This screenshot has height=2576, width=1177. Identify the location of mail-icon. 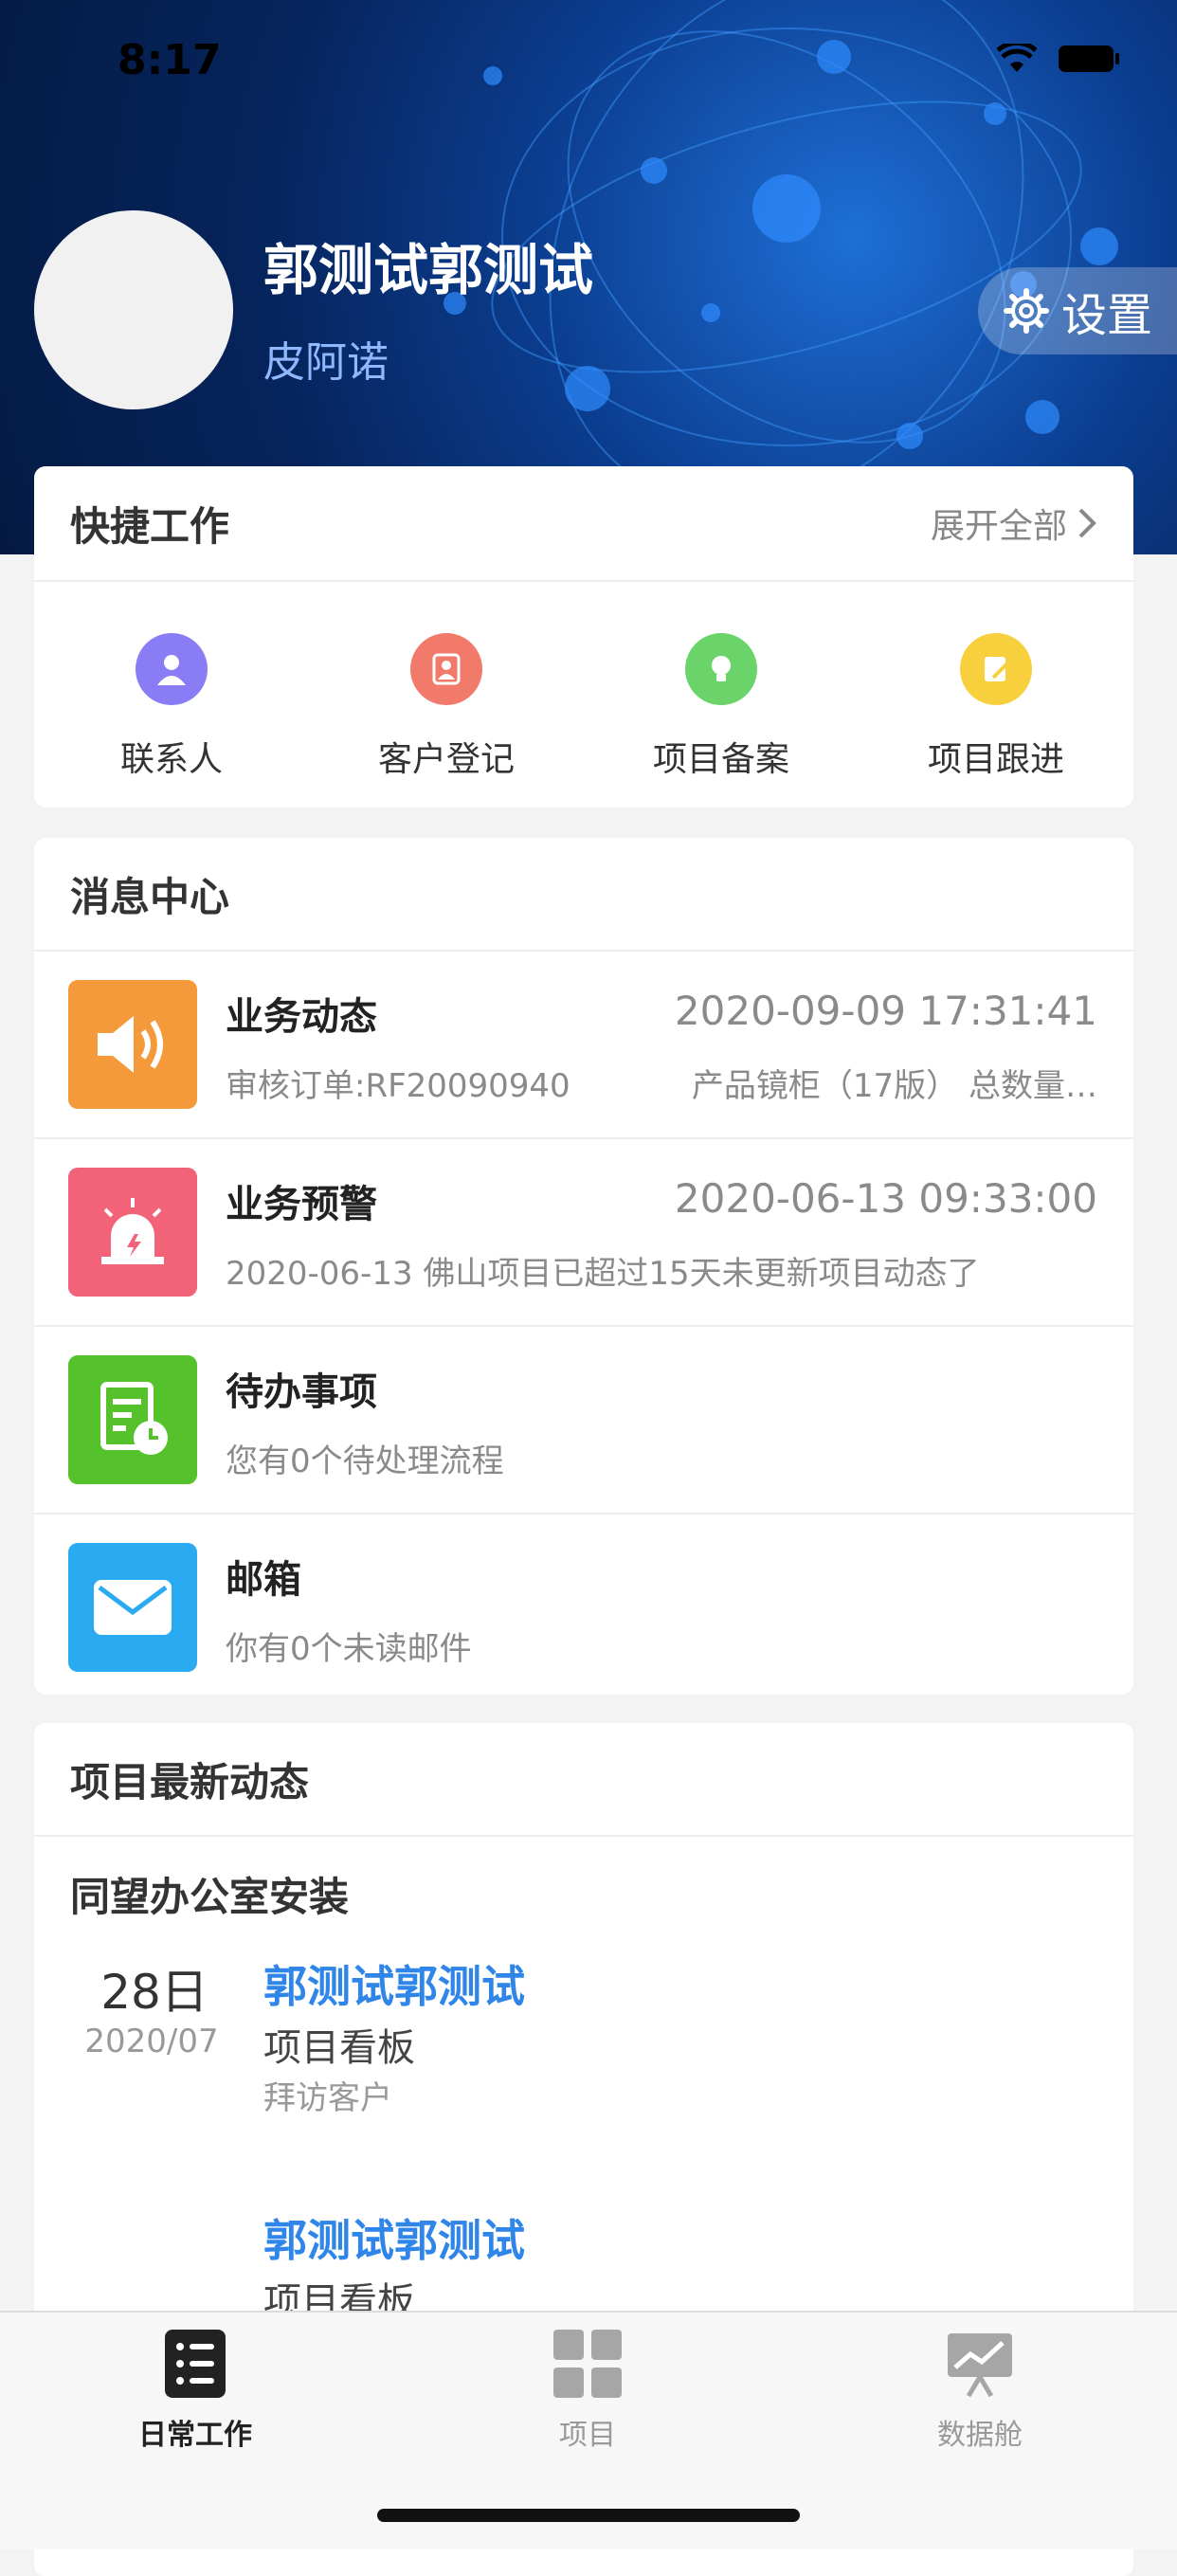
(132, 1607).